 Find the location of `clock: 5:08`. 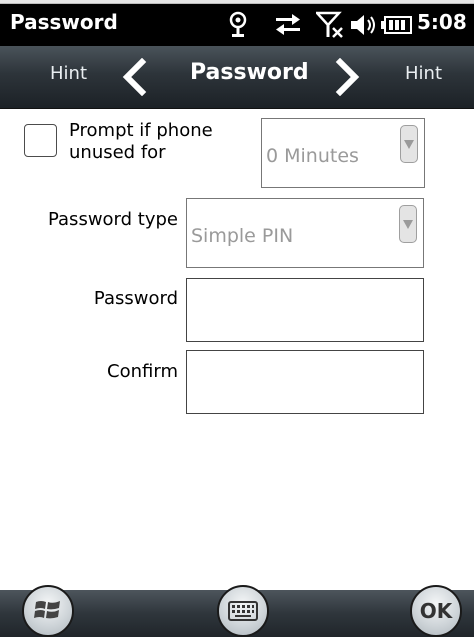

clock: 5:08 is located at coordinates (442, 22).